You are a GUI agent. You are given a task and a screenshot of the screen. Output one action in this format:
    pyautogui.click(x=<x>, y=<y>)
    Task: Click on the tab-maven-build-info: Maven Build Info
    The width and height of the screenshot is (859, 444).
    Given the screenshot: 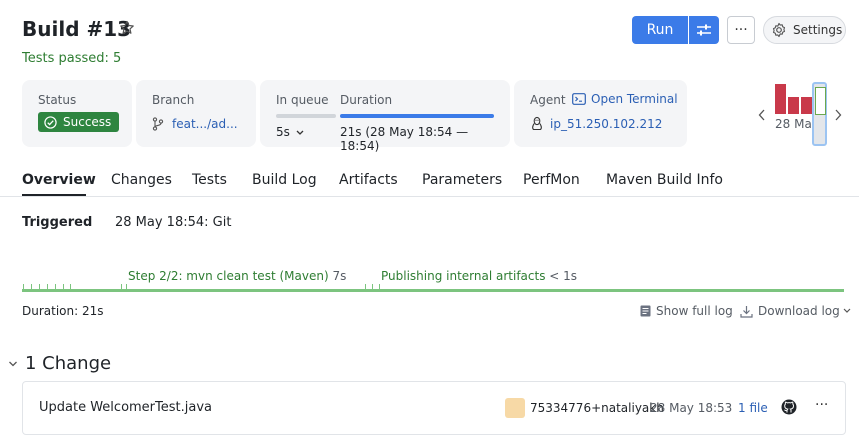 What is the action you would take?
    pyautogui.click(x=664, y=180)
    